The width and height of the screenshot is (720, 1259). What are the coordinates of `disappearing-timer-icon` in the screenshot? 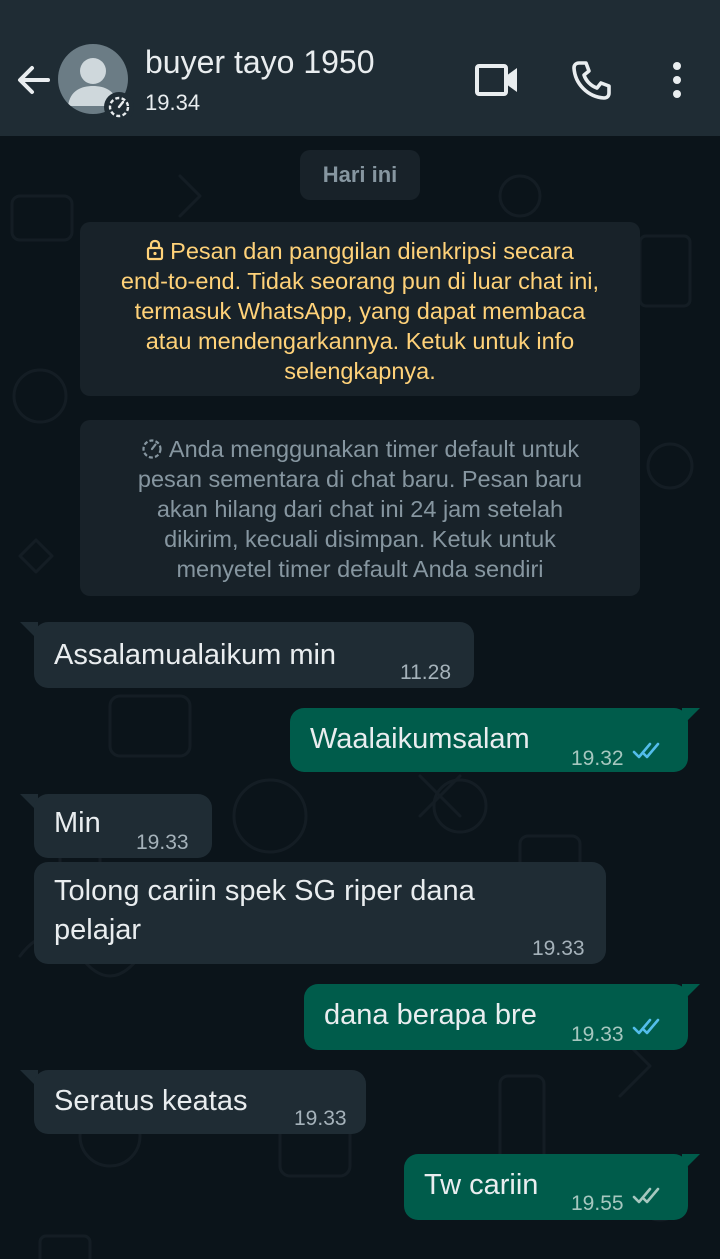 It's located at (119, 107).